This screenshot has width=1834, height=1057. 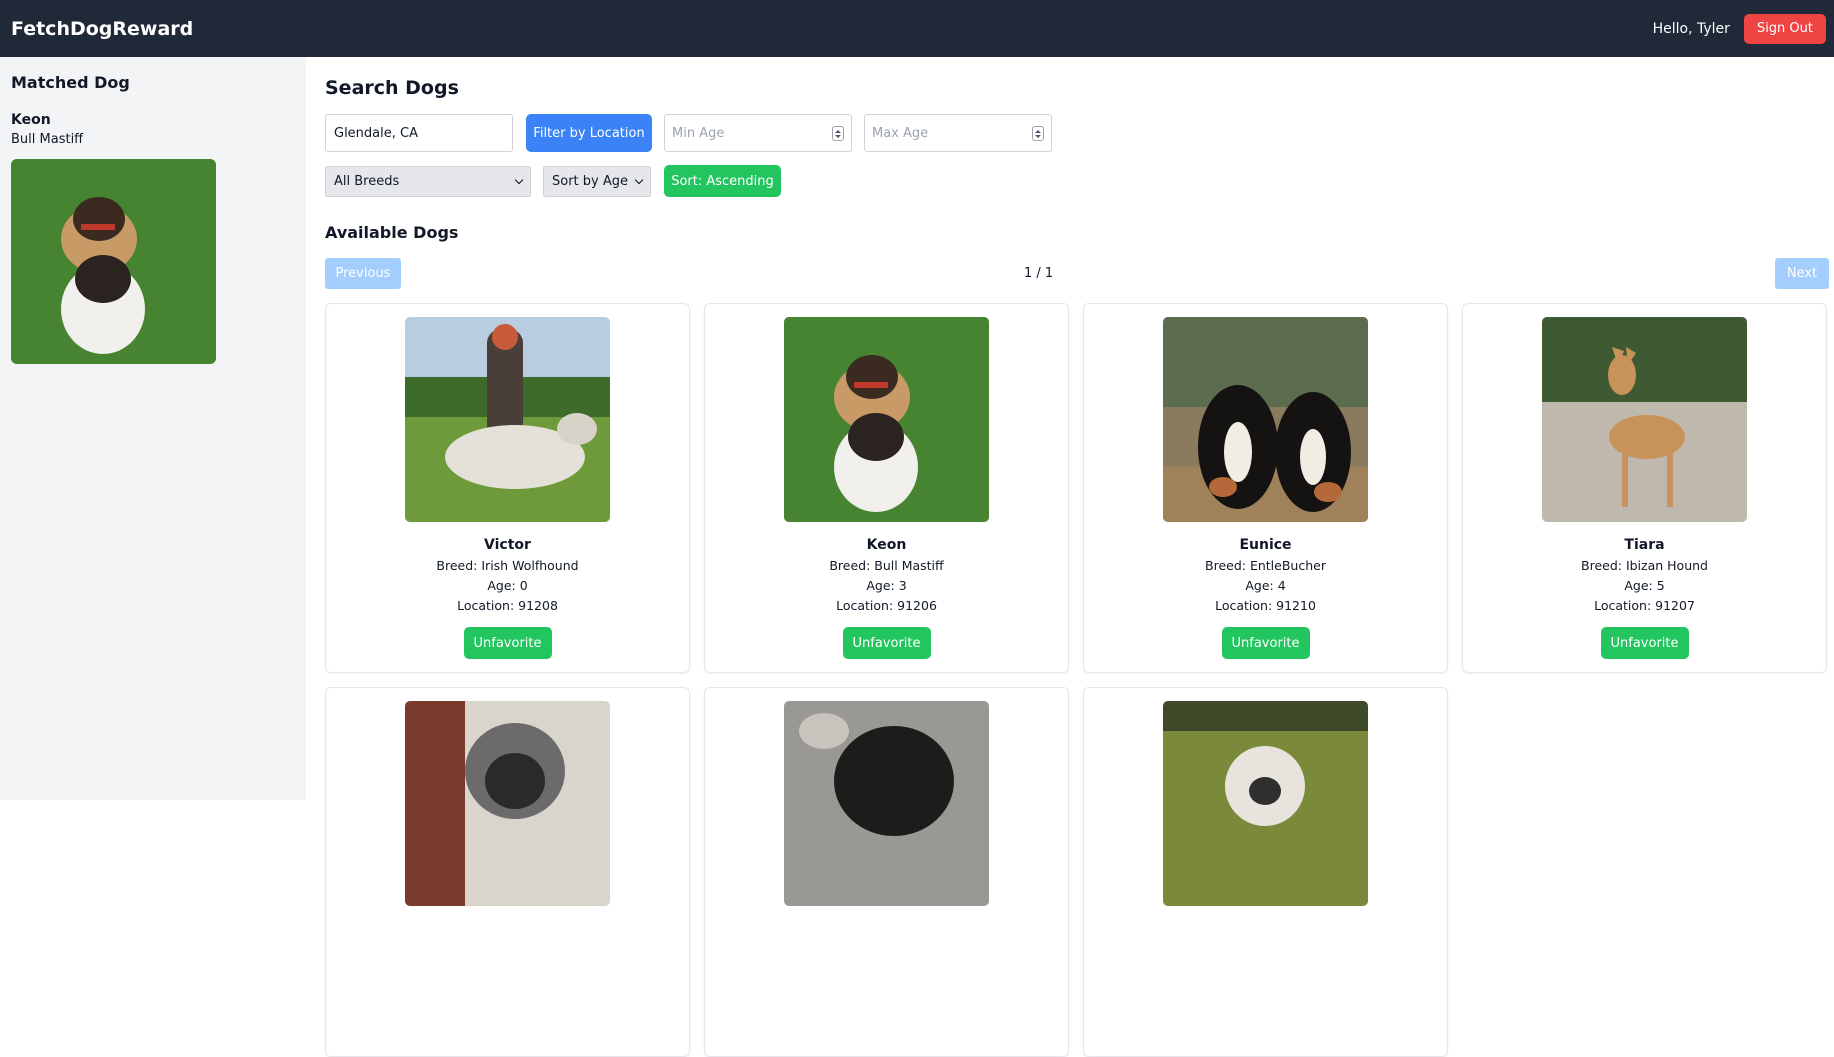 What do you see at coordinates (1644, 545) in the screenshot?
I see `dog-name: Tiara` at bounding box center [1644, 545].